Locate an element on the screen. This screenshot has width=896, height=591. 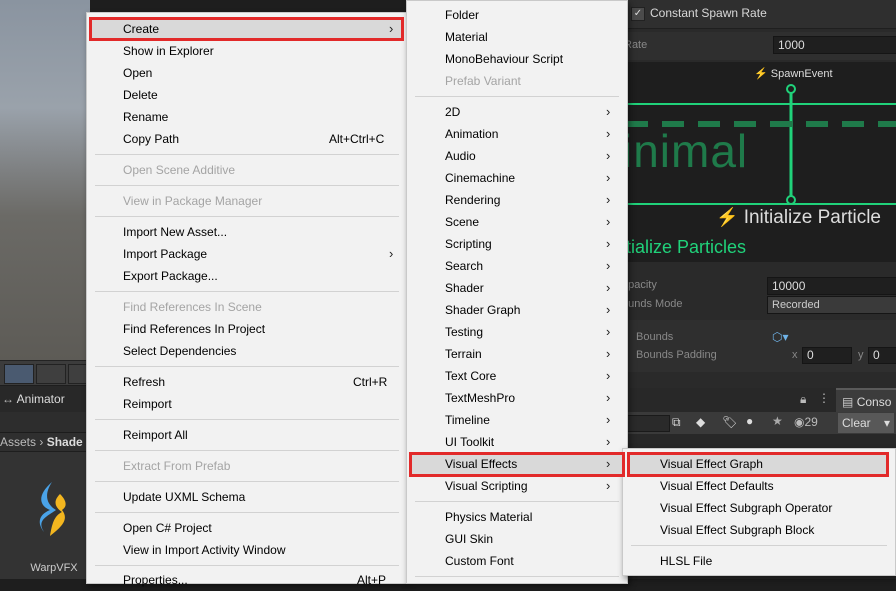
animator-tab: ↔ Animator is located at coordinates (45, 399).